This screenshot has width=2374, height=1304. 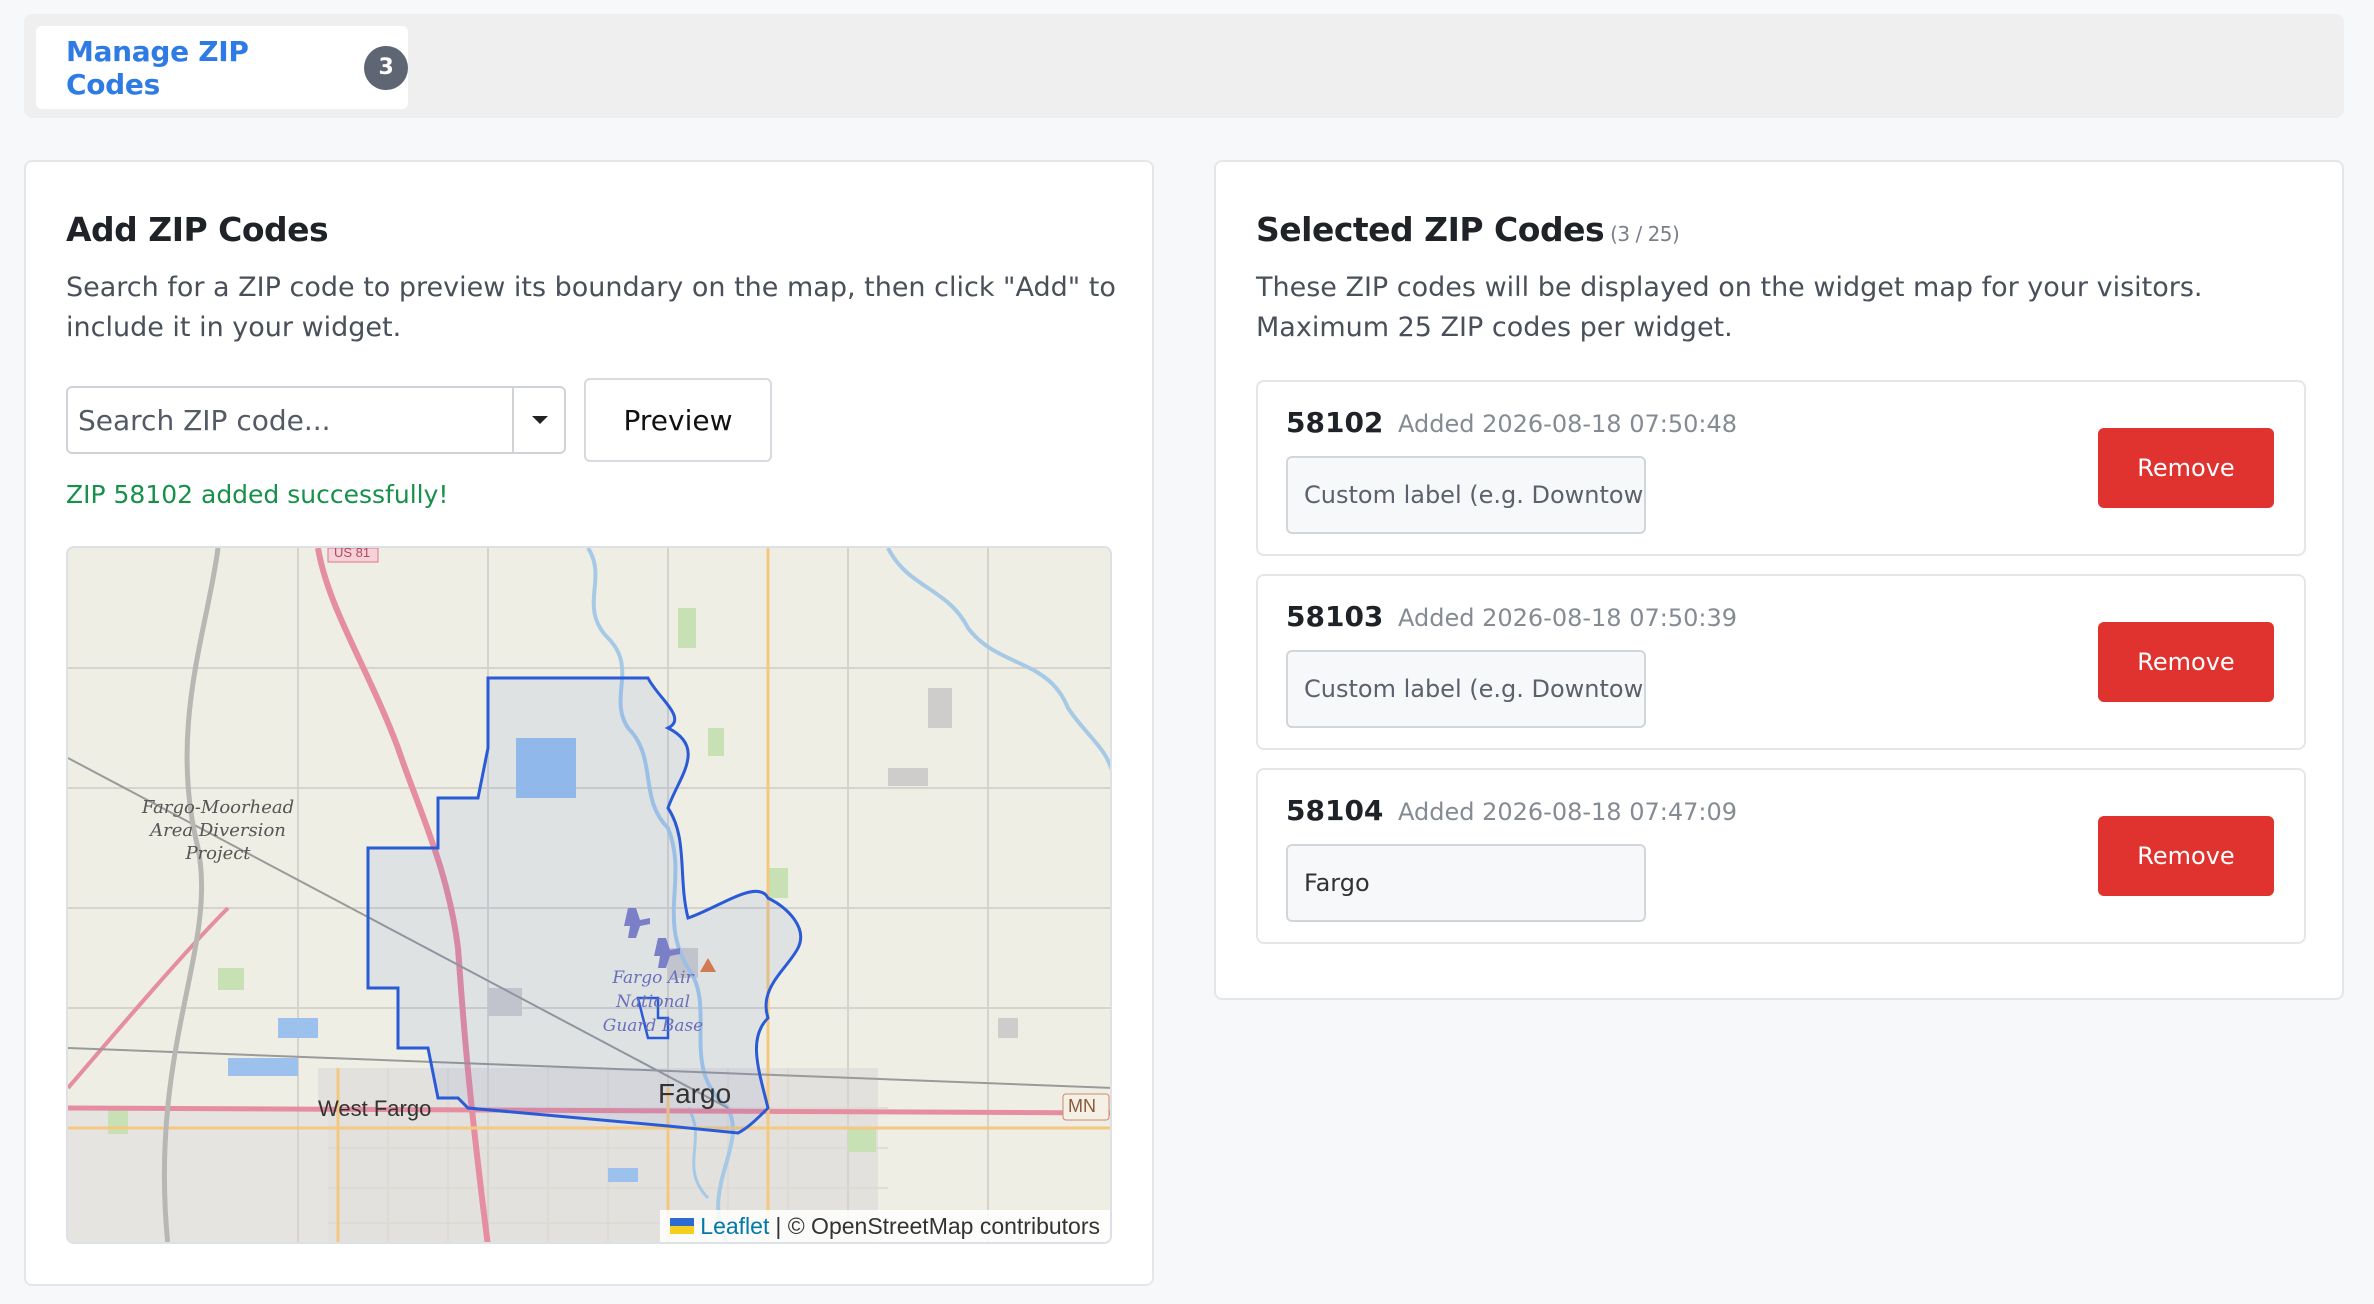 I want to click on dropdown-toggle, so click(x=540, y=420).